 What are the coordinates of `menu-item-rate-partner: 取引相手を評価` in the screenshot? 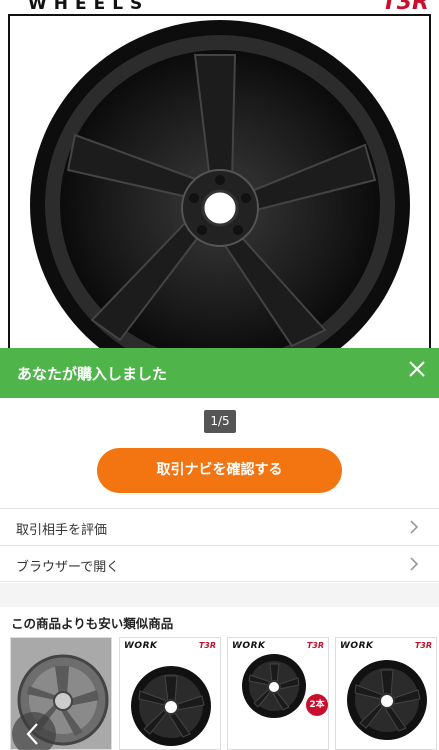 It's located at (219, 526).